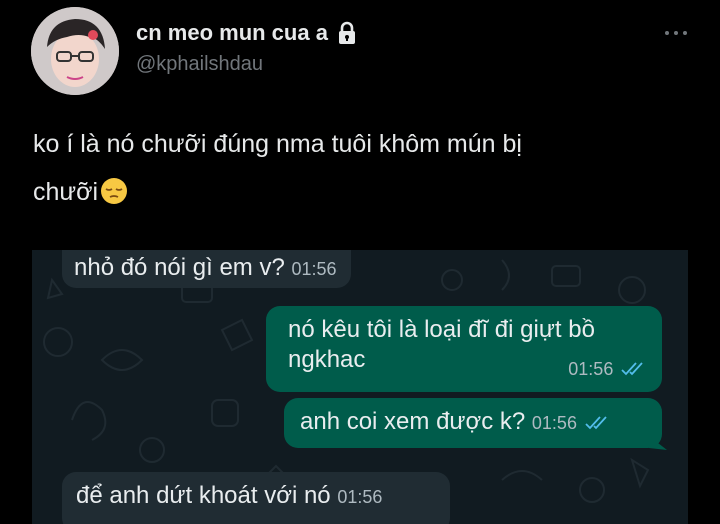  Describe the element at coordinates (66, 192) in the screenshot. I see `tweet-text-line-2: chưỡi` at that location.